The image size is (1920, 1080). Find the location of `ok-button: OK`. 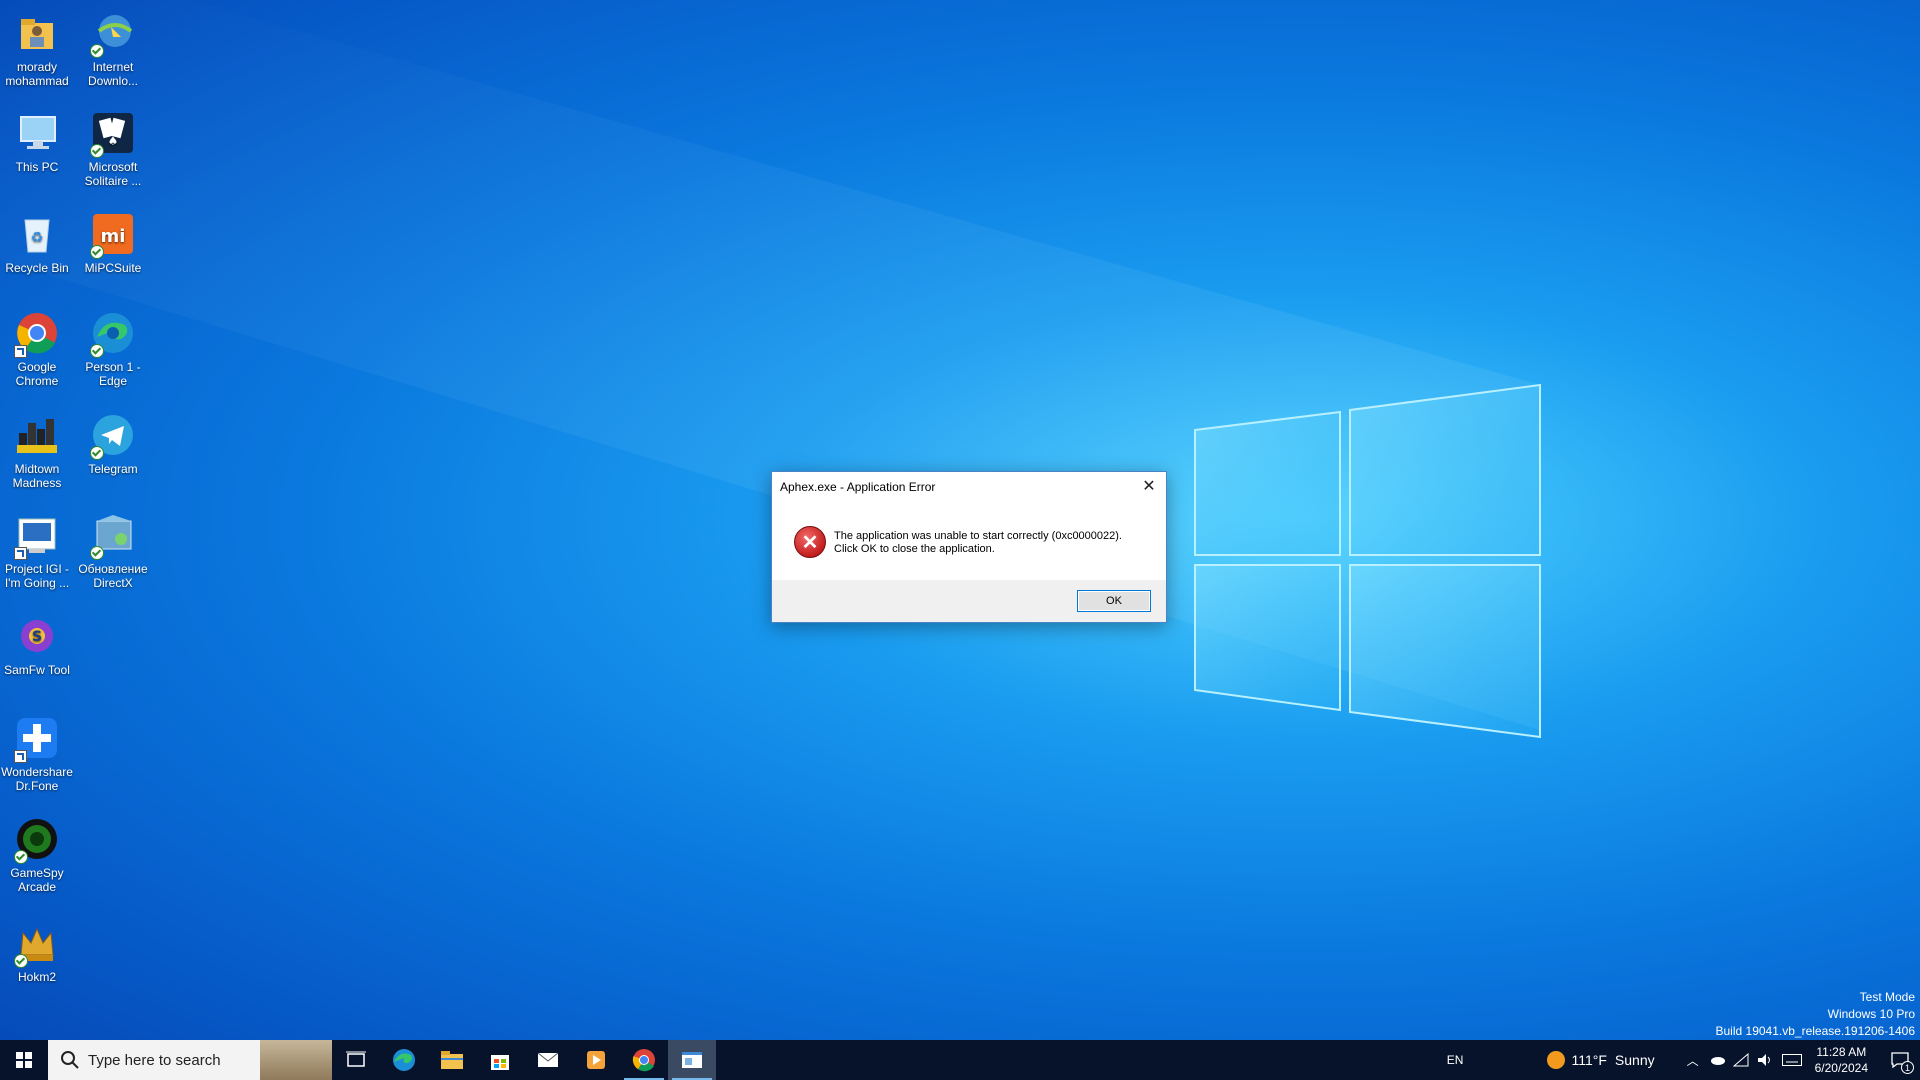

ok-button: OK is located at coordinates (1114, 601).